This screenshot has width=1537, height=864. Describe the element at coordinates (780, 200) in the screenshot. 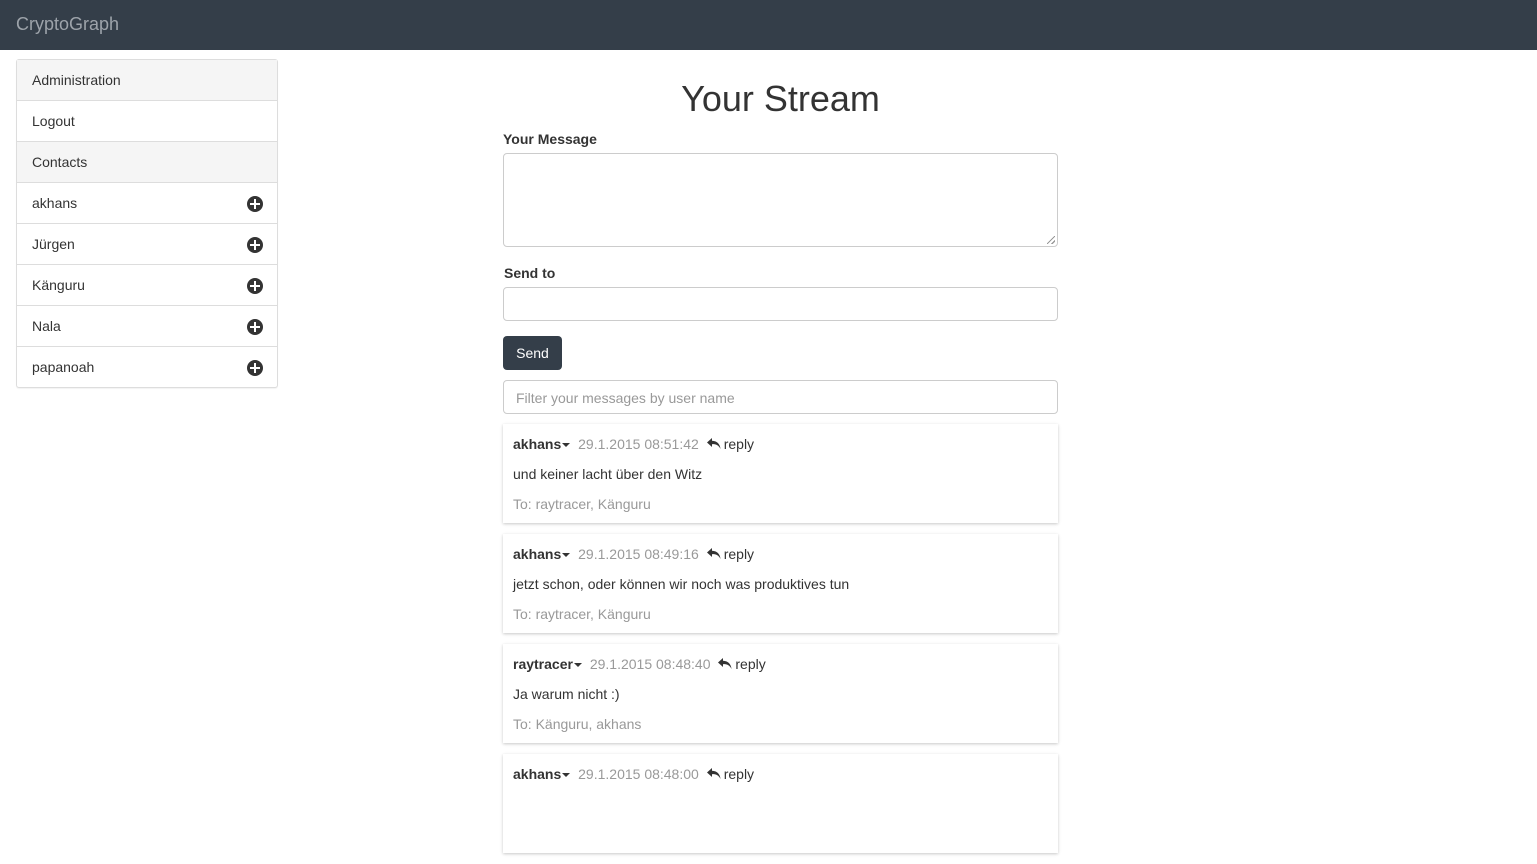

I see `message-textarea` at that location.